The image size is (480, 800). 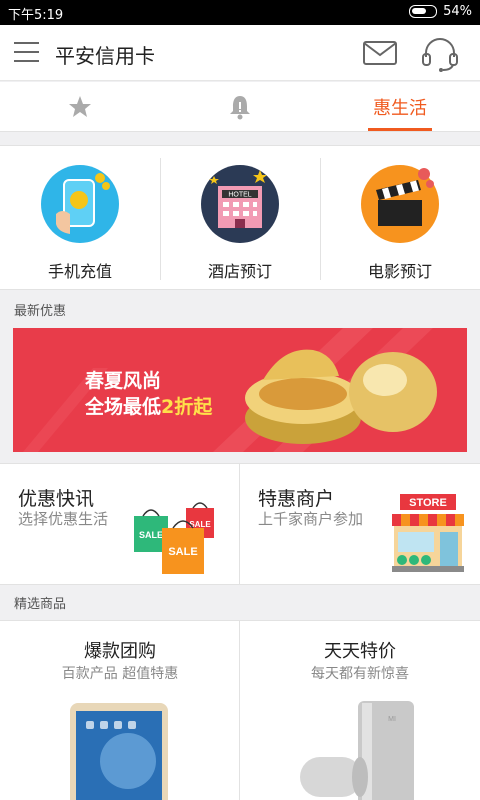 What do you see at coordinates (360, 674) in the screenshot?
I see `product-subtitle: 每天都有新惊喜` at bounding box center [360, 674].